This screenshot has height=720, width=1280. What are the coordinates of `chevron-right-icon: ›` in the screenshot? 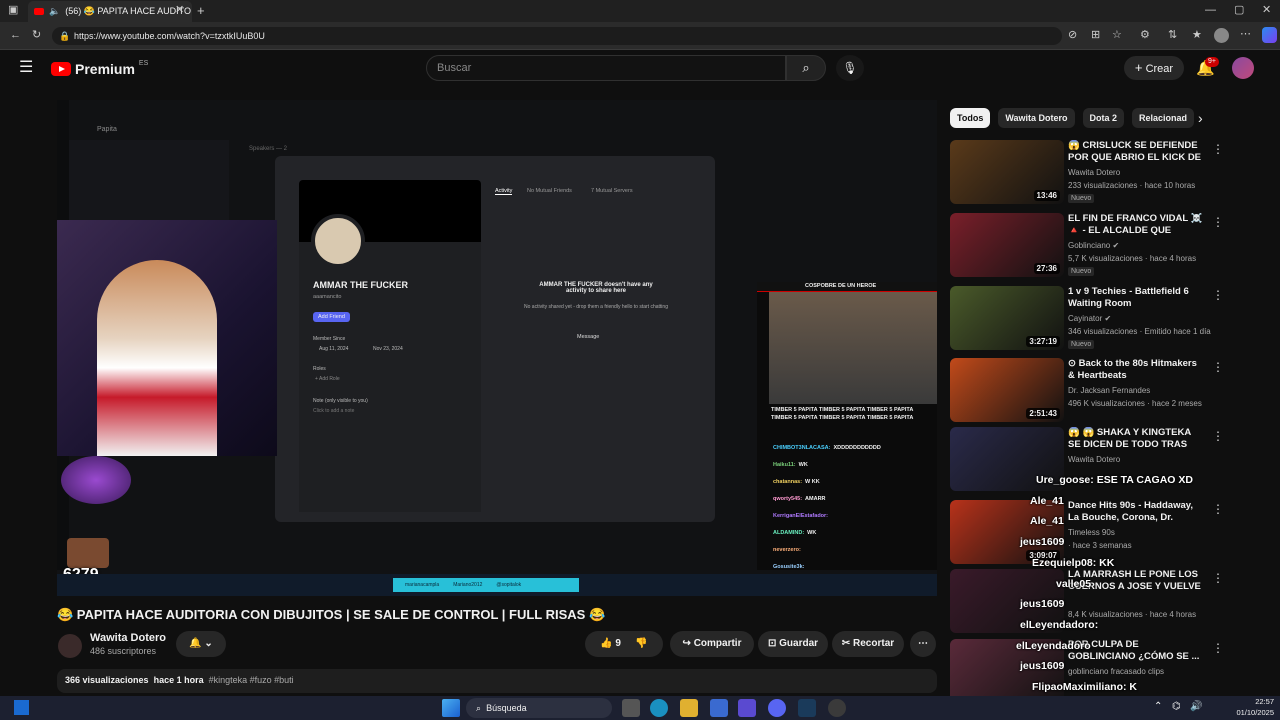 It's located at (1200, 118).